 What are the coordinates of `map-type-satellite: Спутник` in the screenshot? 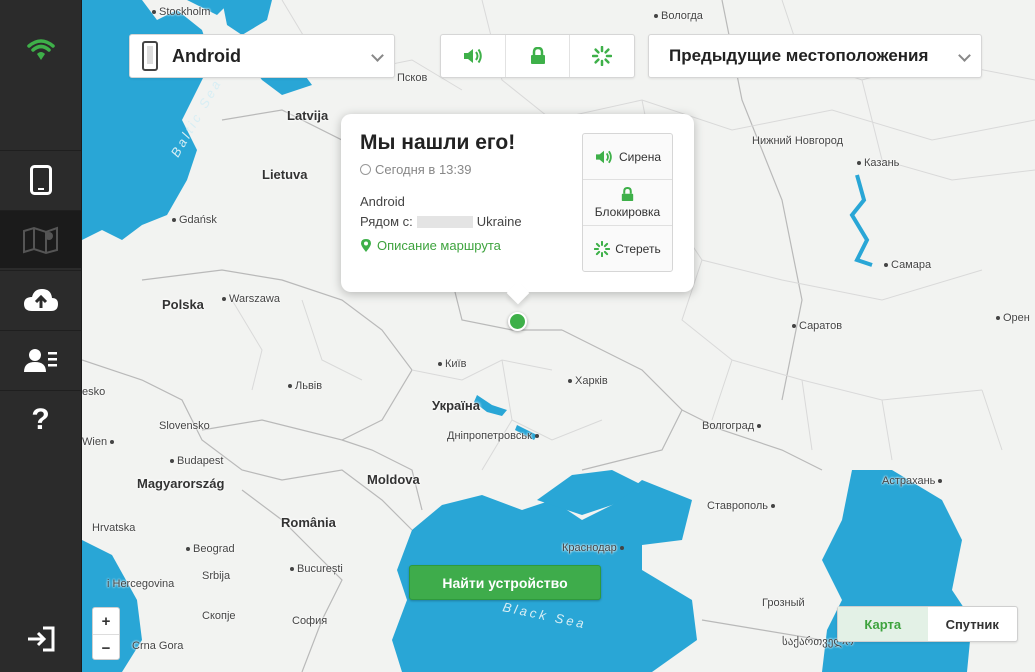 It's located at (973, 624).